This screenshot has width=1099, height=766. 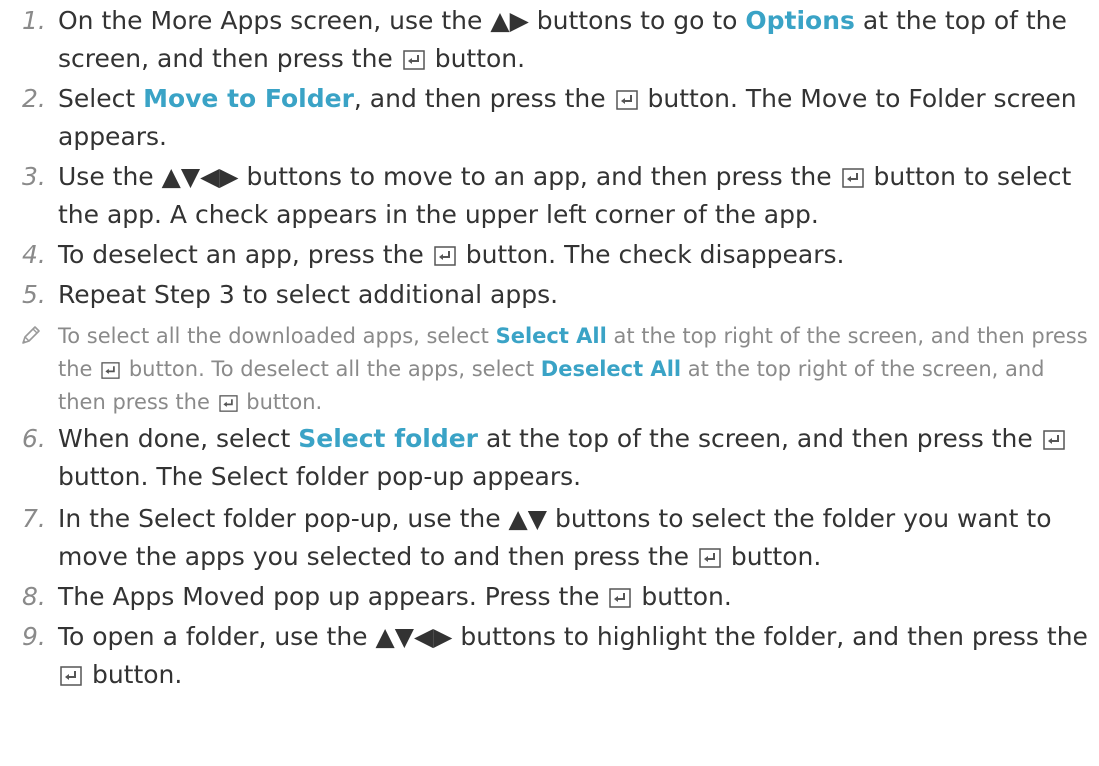 What do you see at coordinates (611, 369) in the screenshot?
I see `highlighted-term: Deselect All` at bounding box center [611, 369].